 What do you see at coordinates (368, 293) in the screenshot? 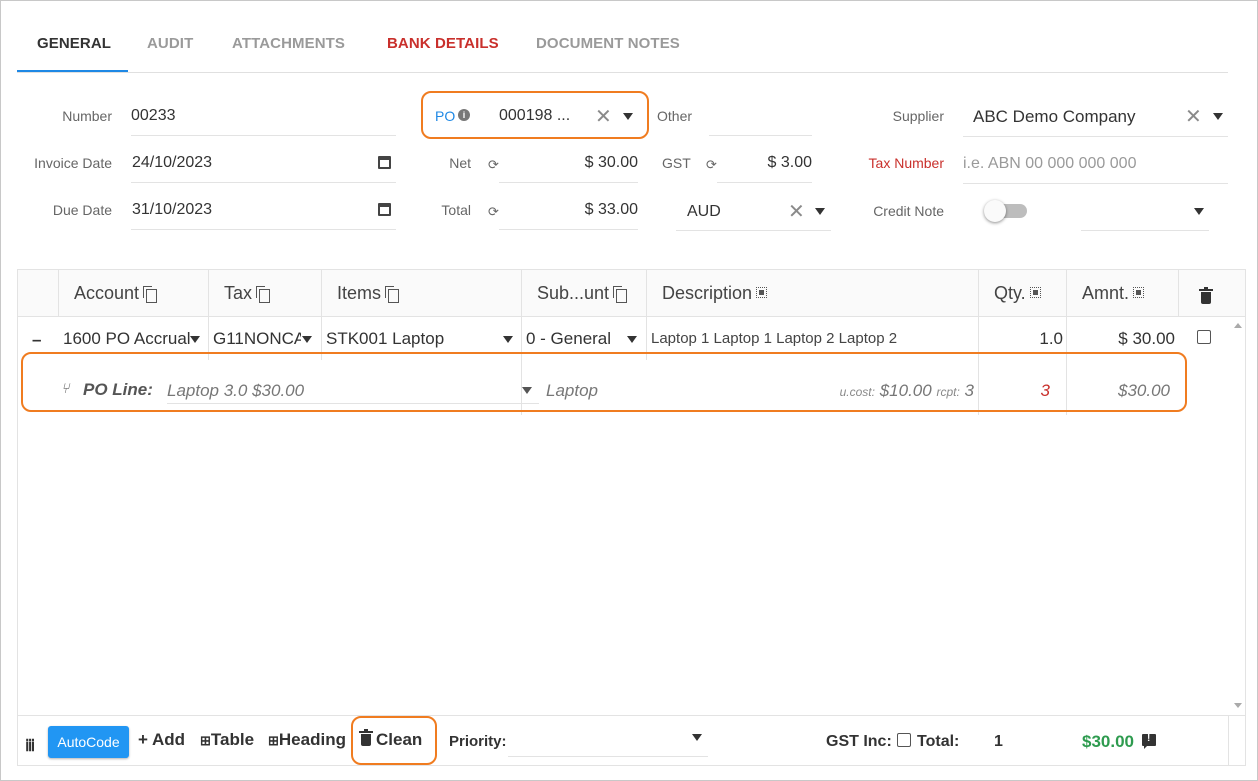
I see `header-items: Items` at bounding box center [368, 293].